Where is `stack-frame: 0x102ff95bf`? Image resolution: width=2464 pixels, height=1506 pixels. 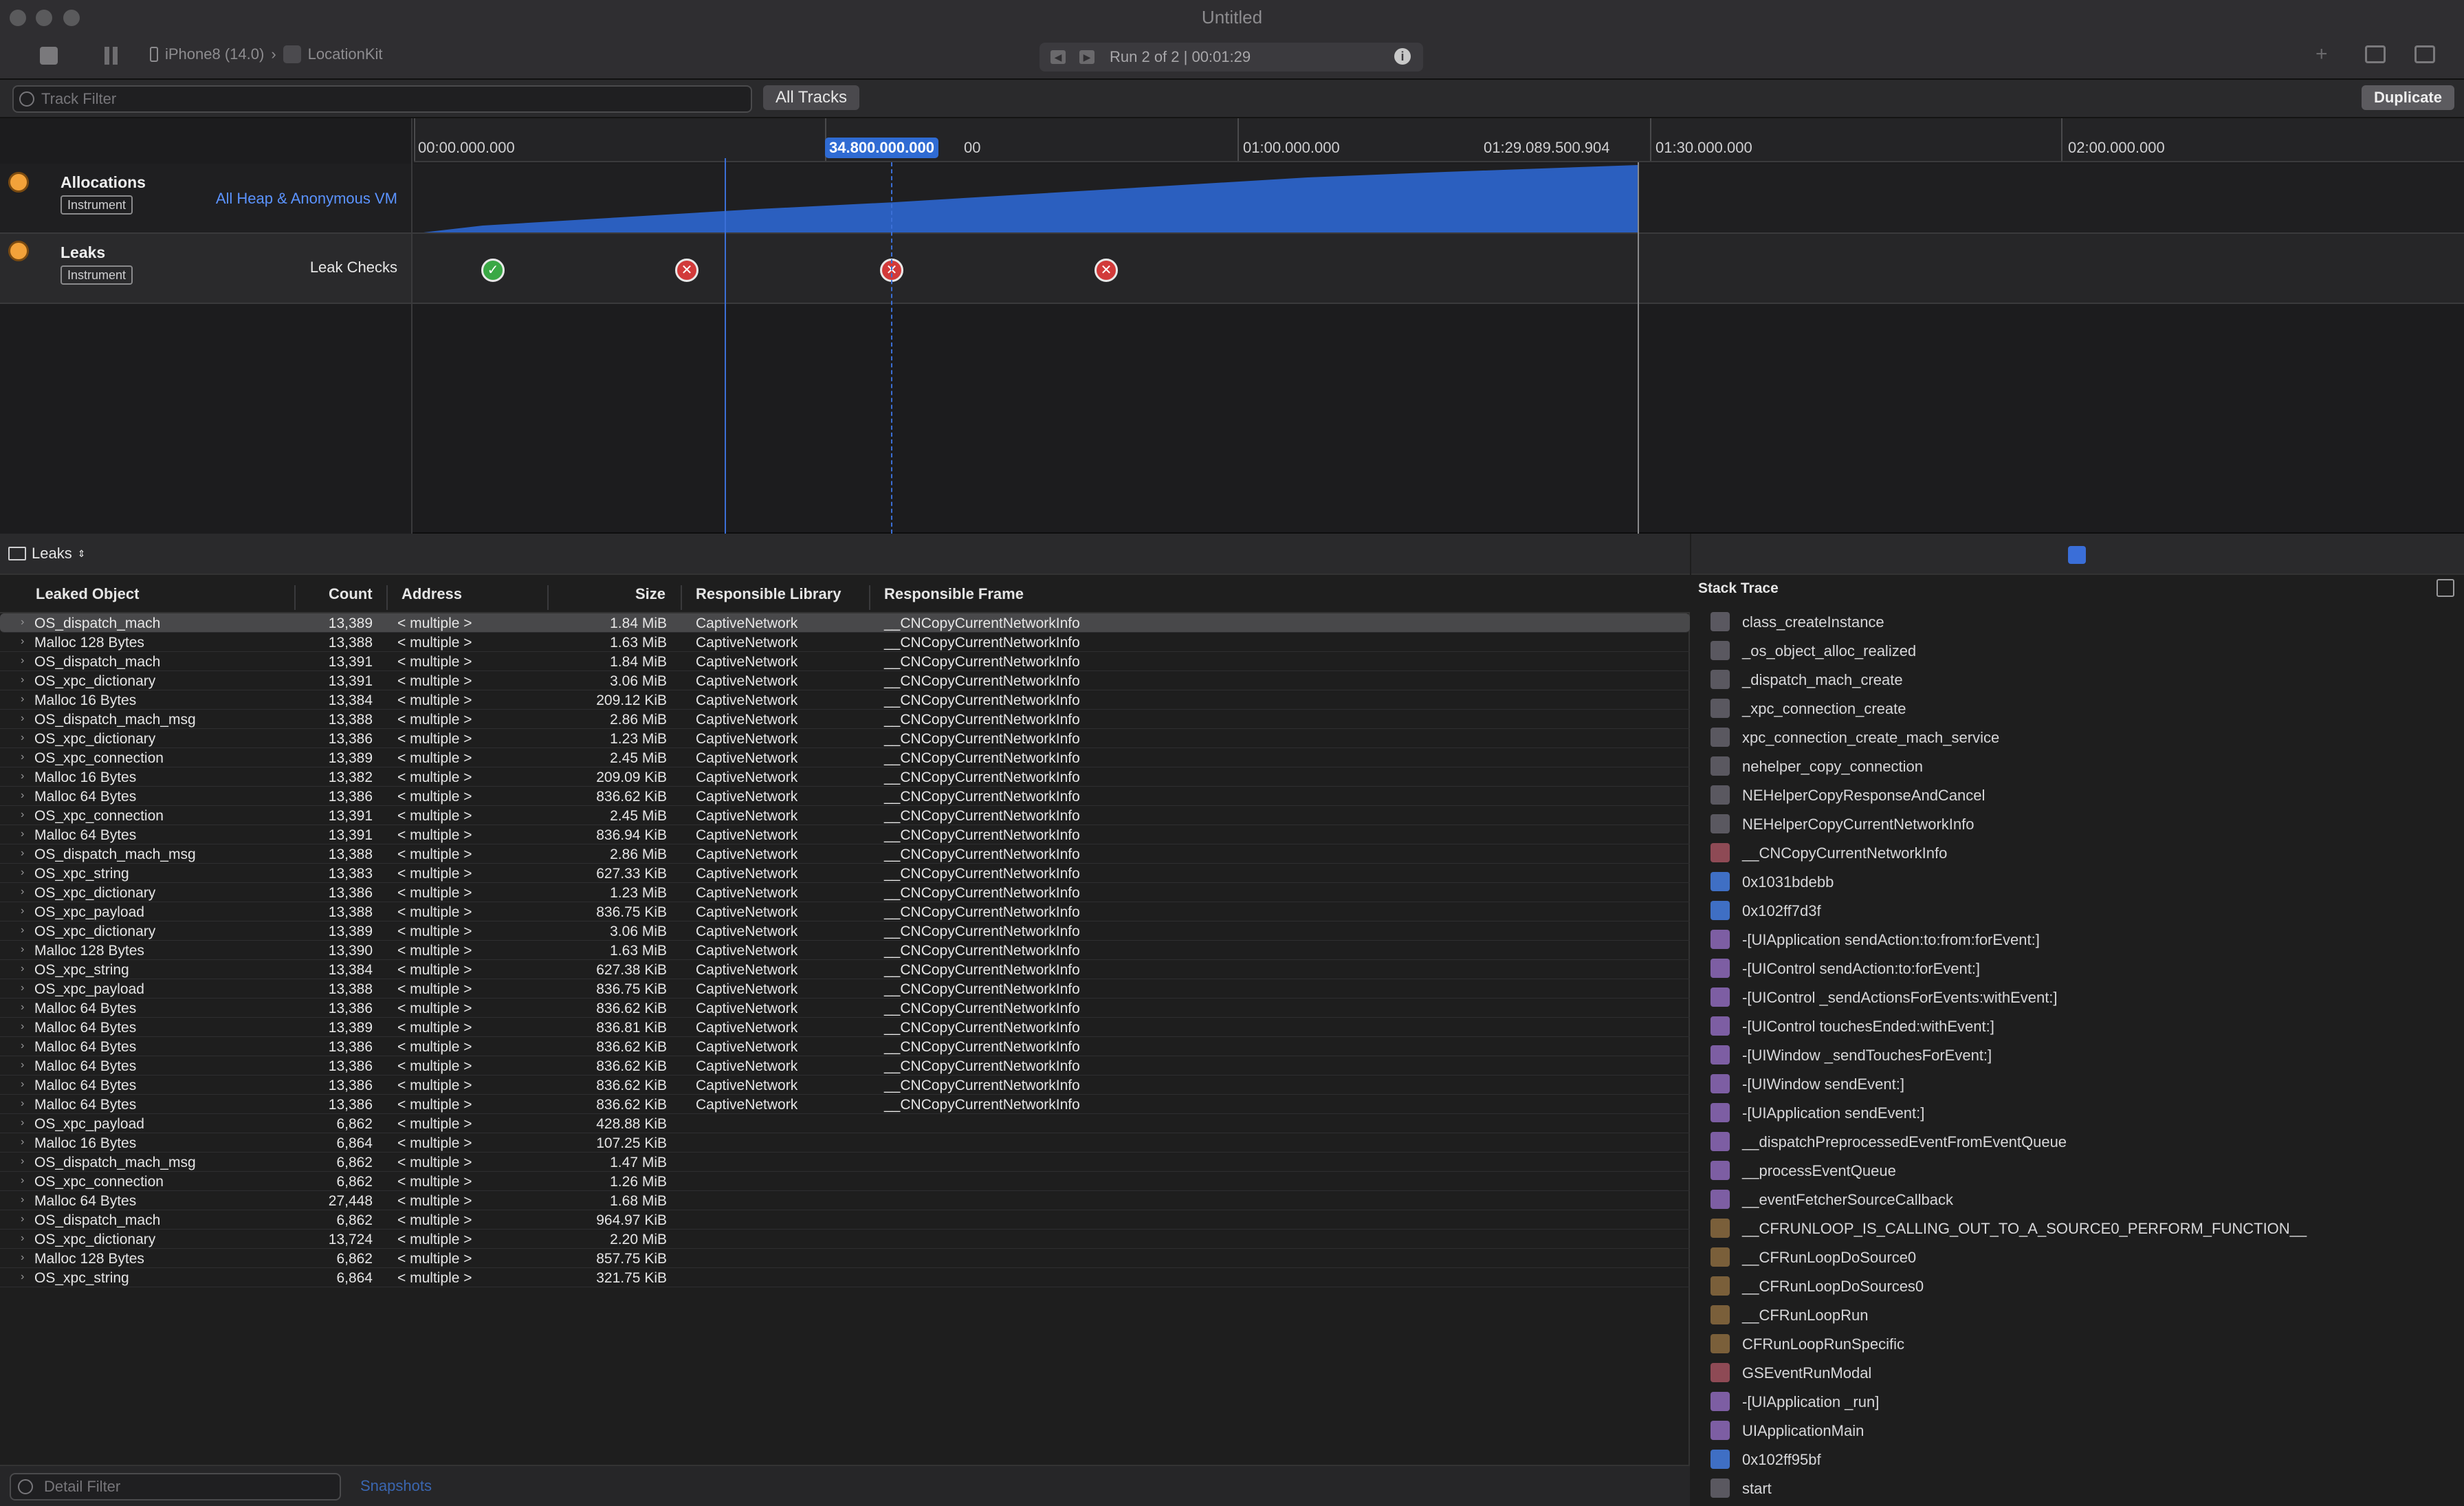 stack-frame: 0x102ff95bf is located at coordinates (2085, 1459).